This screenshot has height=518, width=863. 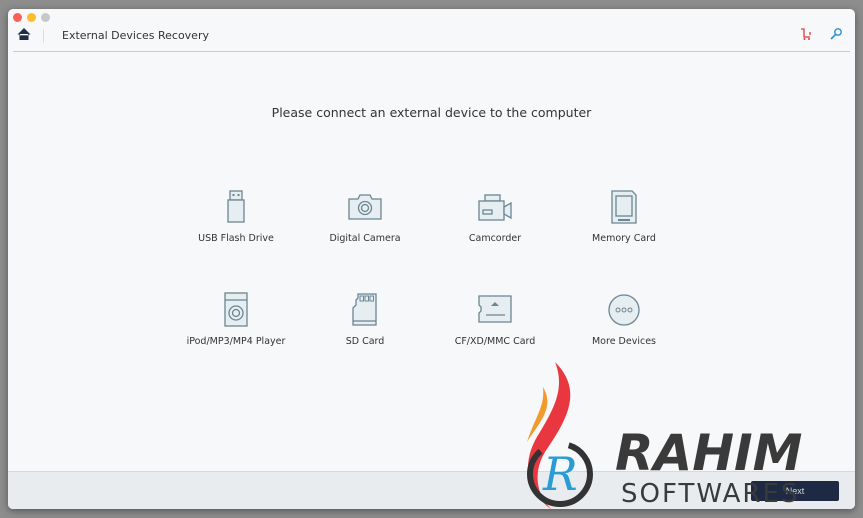 What do you see at coordinates (236, 206) in the screenshot?
I see `usb-drive-icon` at bounding box center [236, 206].